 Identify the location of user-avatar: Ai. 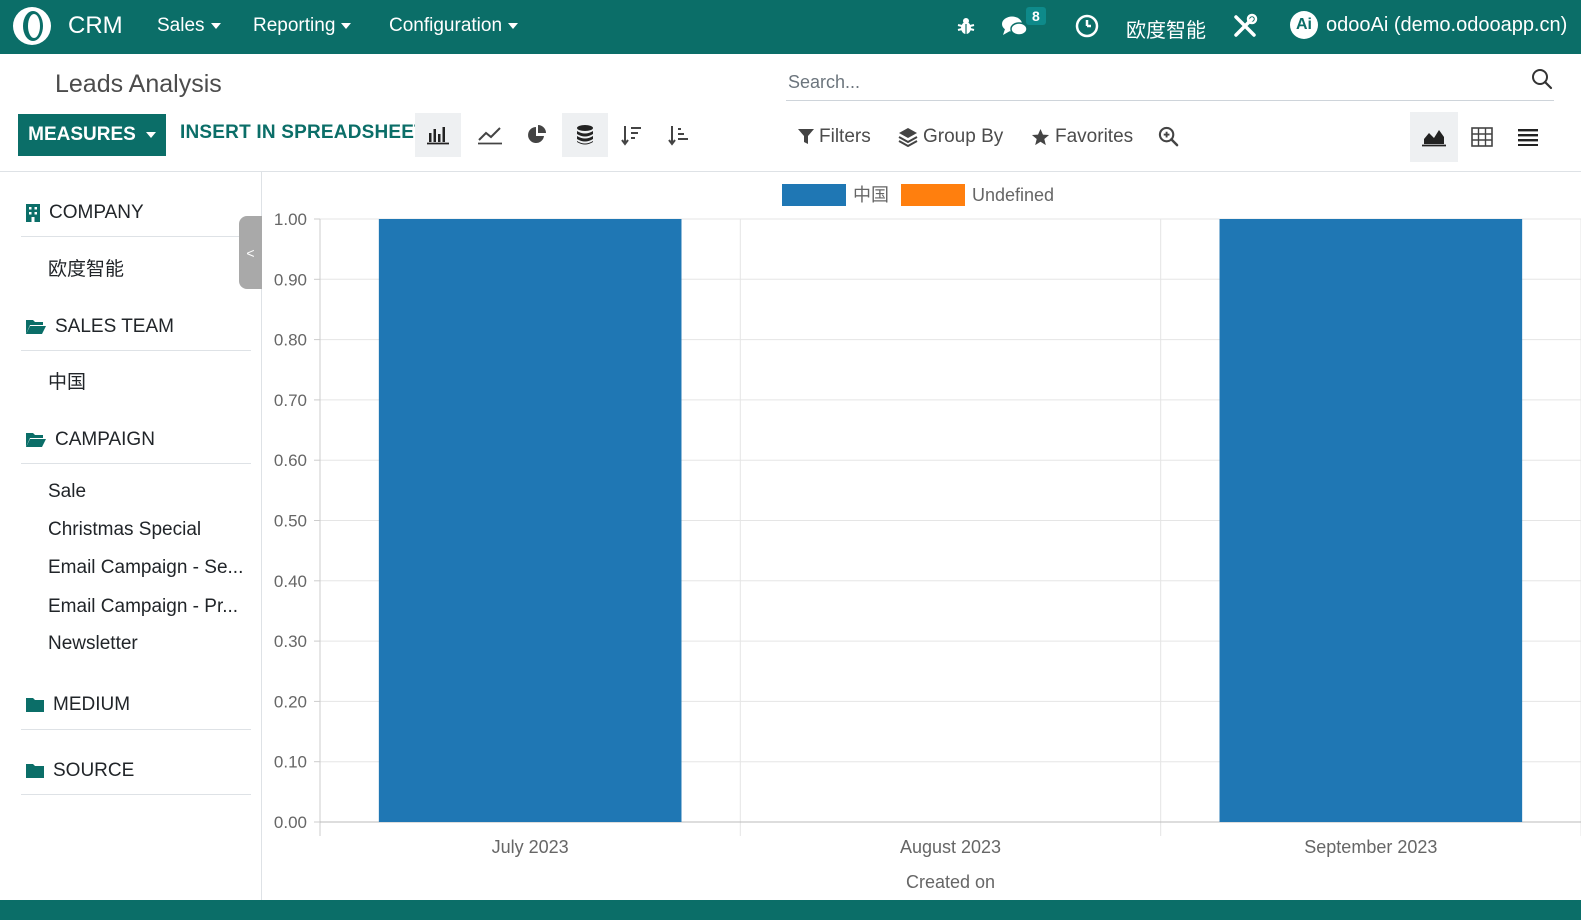
(1304, 25).